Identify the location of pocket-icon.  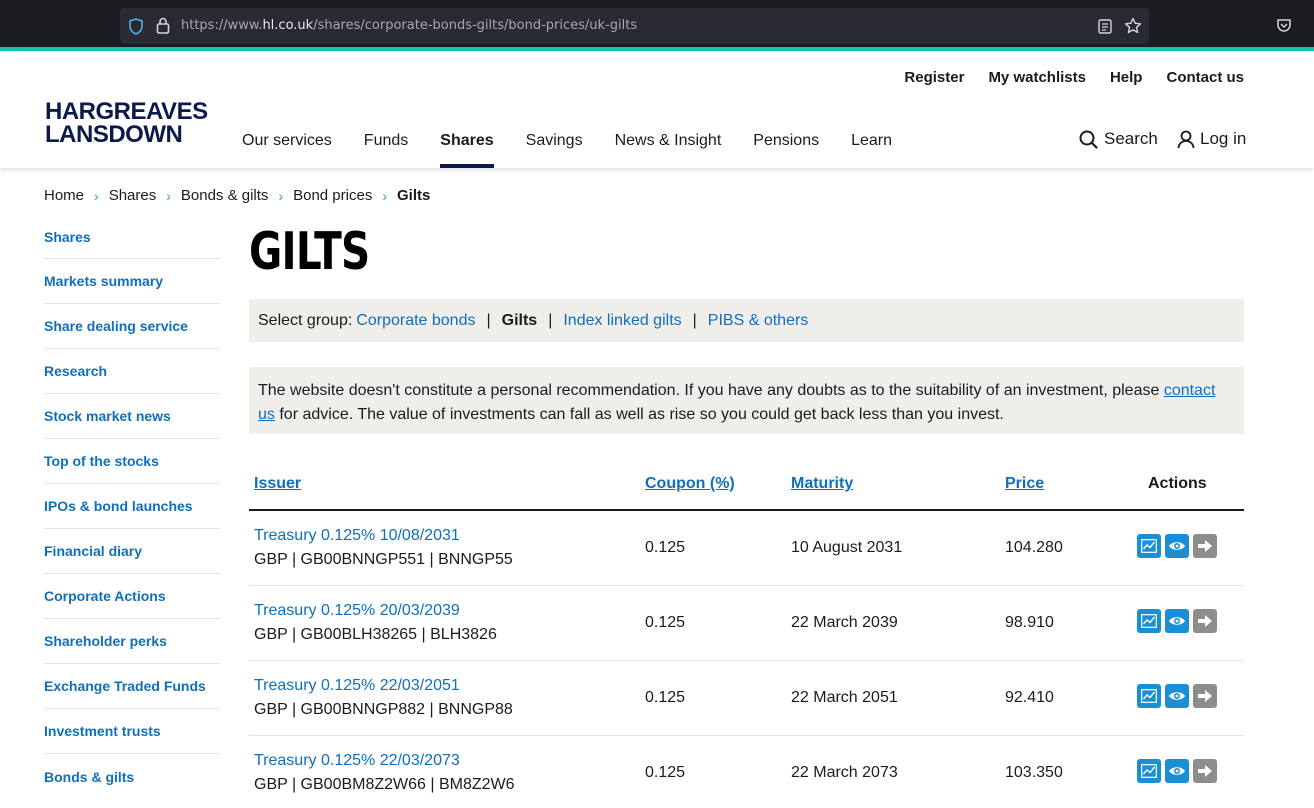
(1284, 25).